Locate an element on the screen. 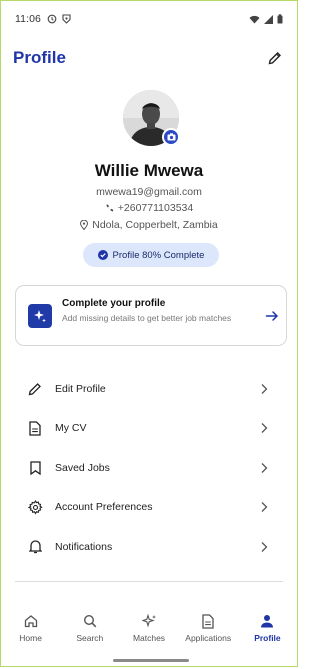 The image size is (320, 669). history-icon is located at coordinates (52, 19).